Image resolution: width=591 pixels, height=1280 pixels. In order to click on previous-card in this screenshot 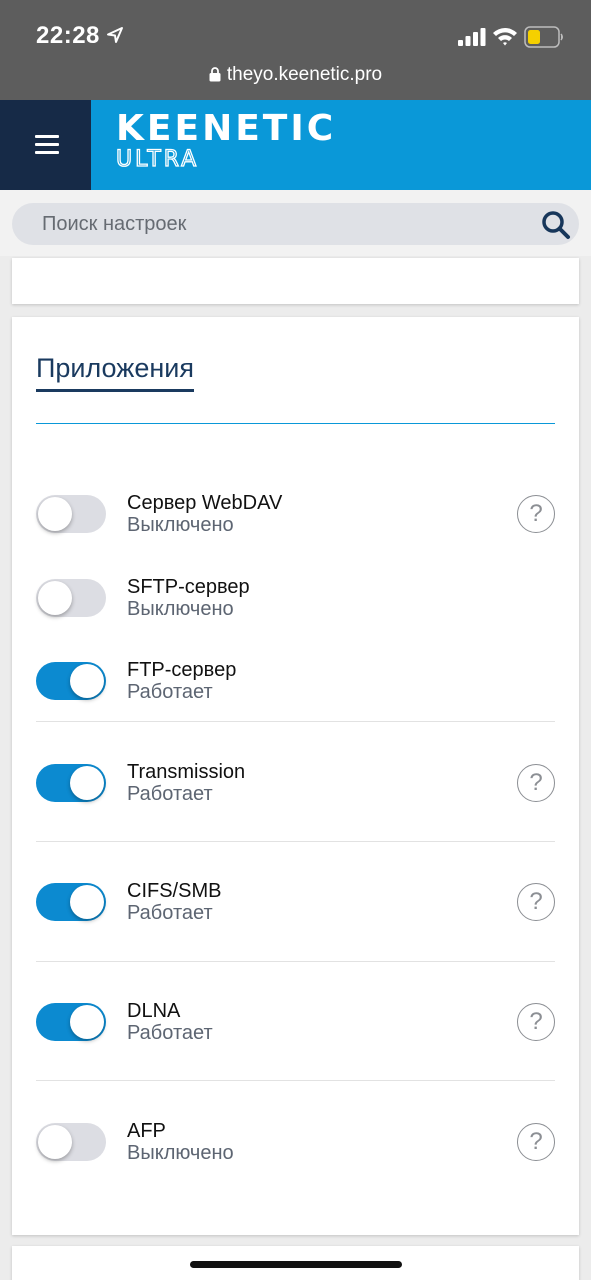, I will do `click(295, 281)`.